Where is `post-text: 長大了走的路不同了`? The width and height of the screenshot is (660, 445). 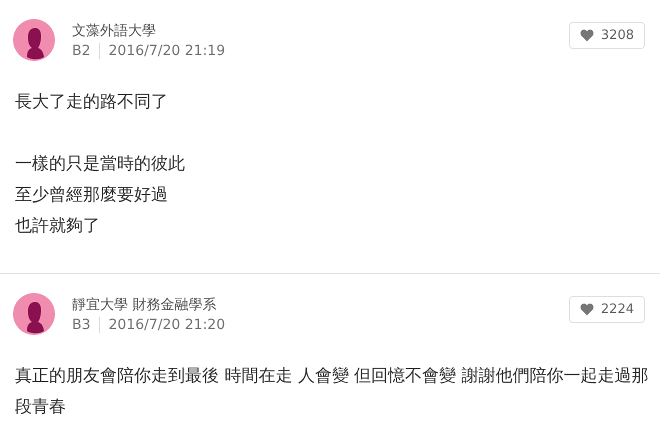 post-text: 長大了走的路不同了 is located at coordinates (92, 102).